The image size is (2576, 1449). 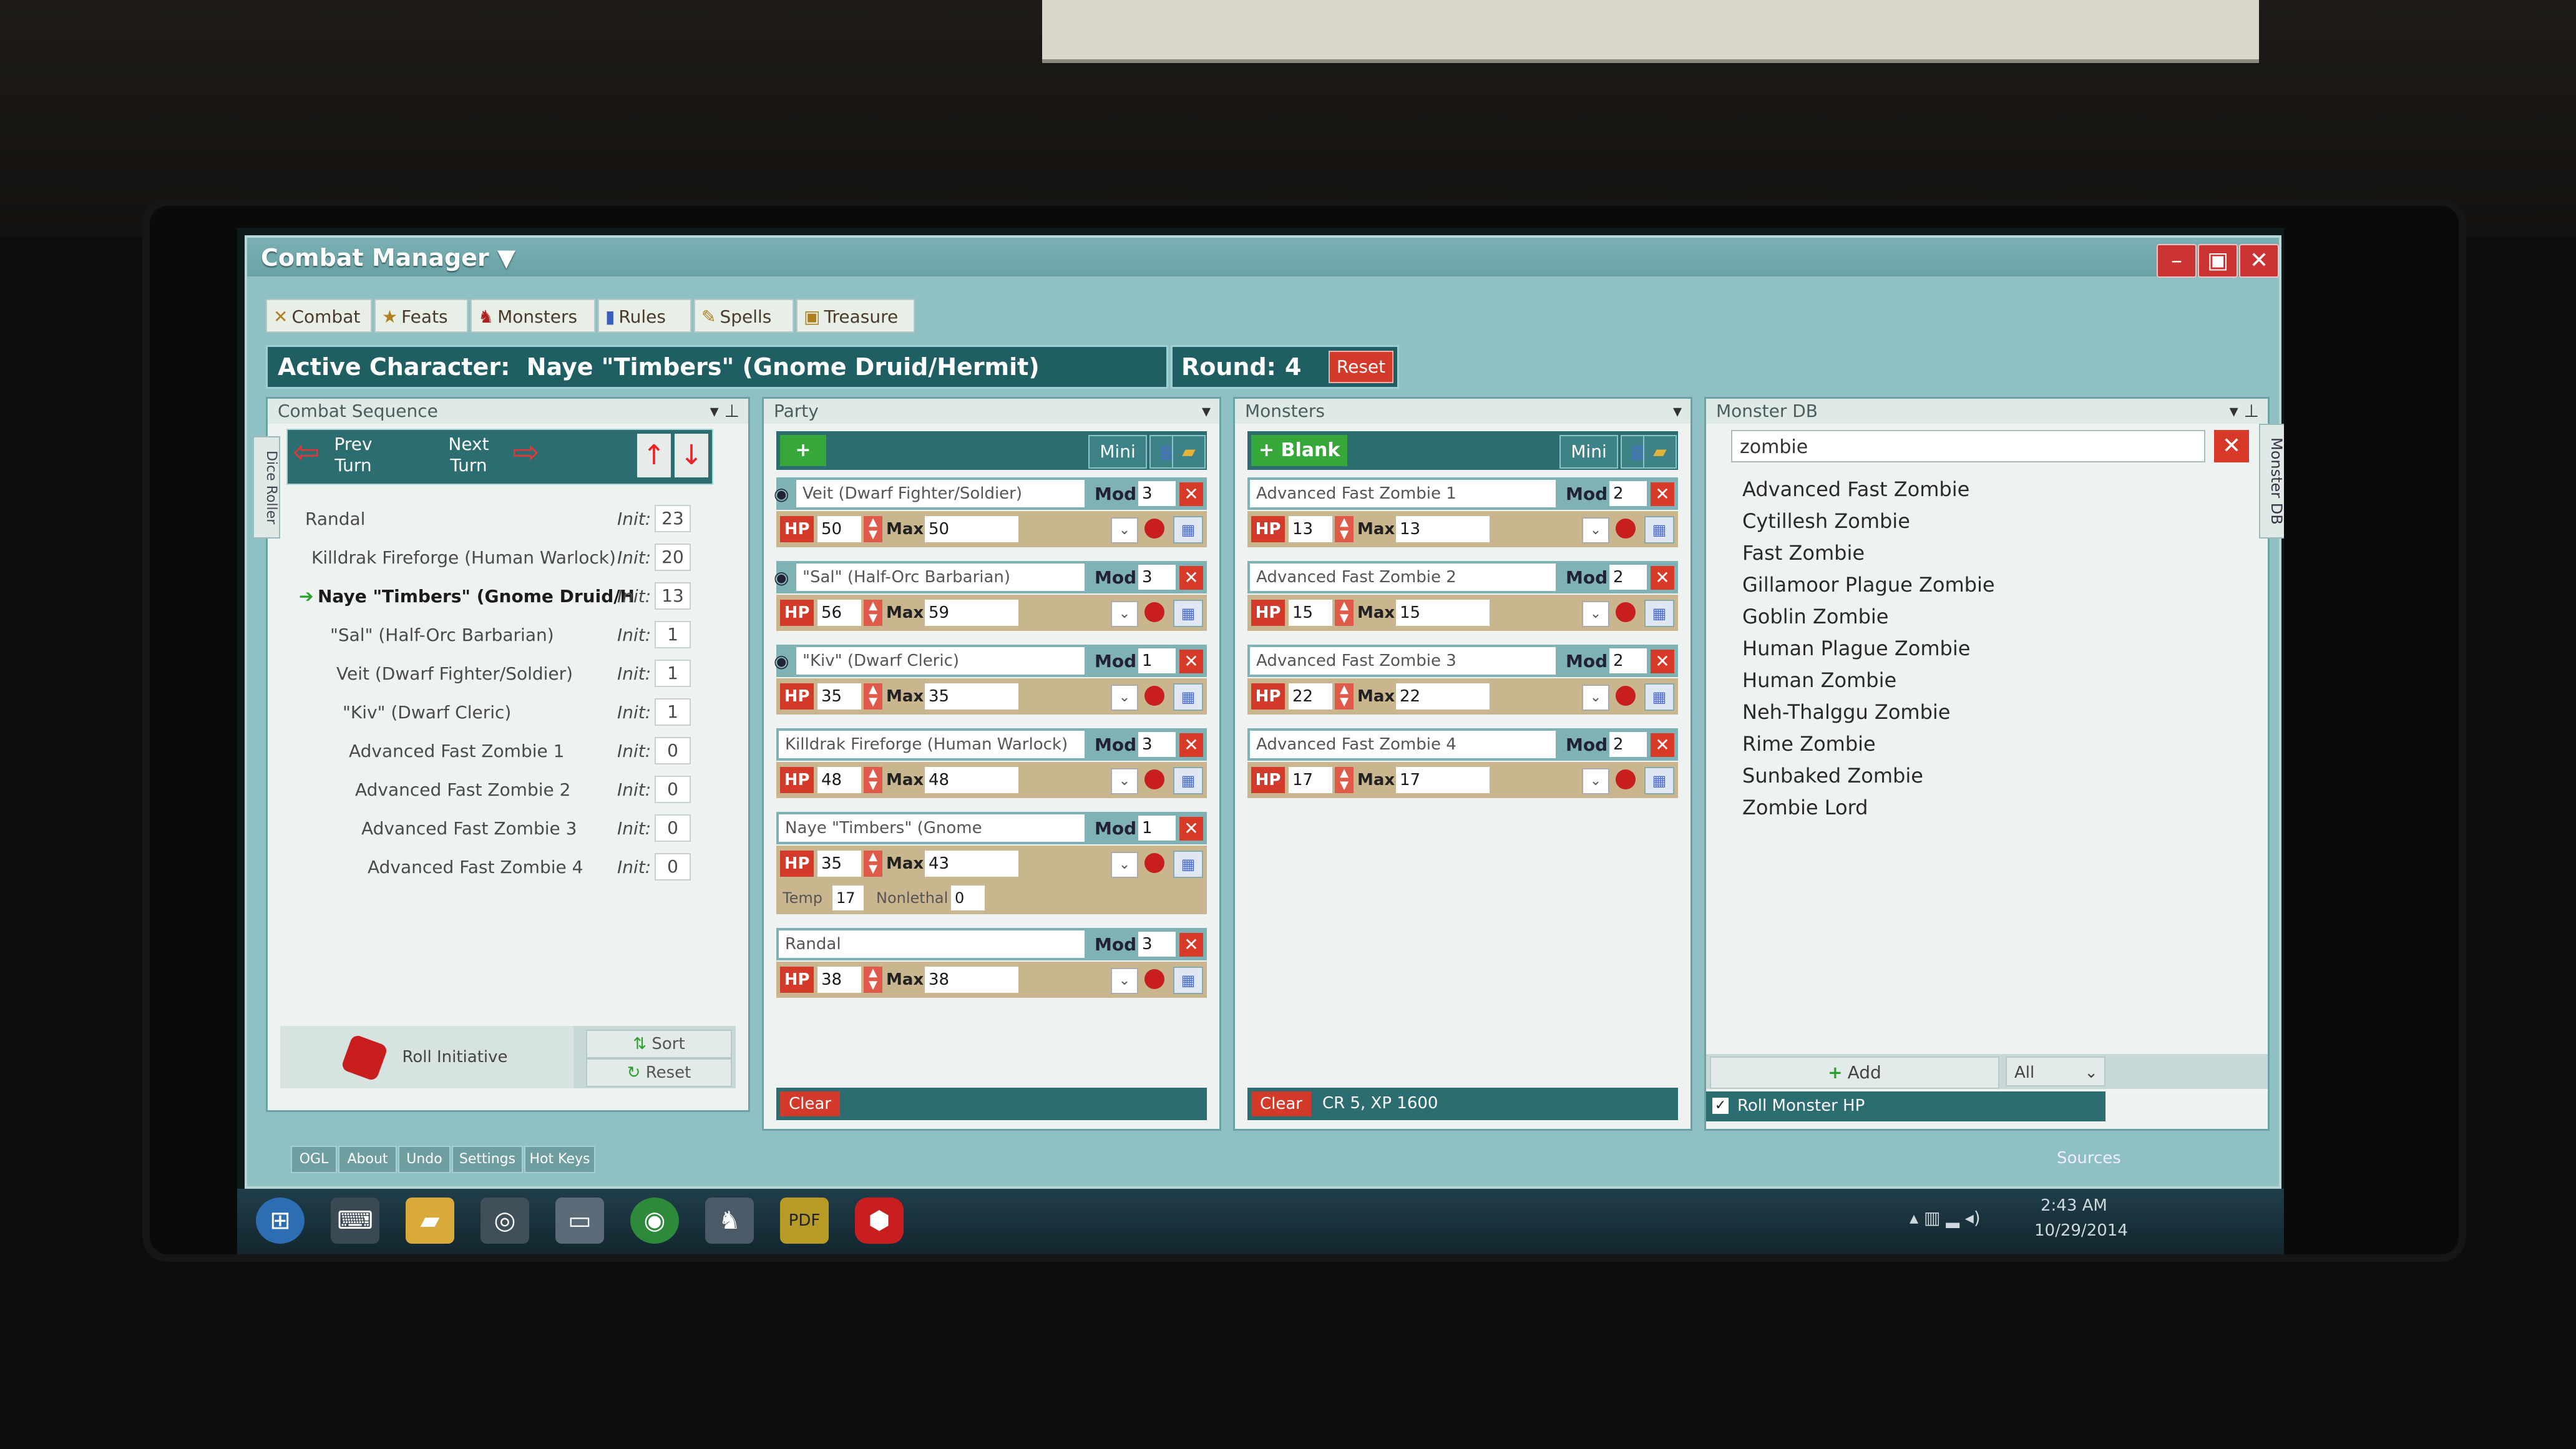 I want to click on maximize-icon: ▣, so click(x=2218, y=261).